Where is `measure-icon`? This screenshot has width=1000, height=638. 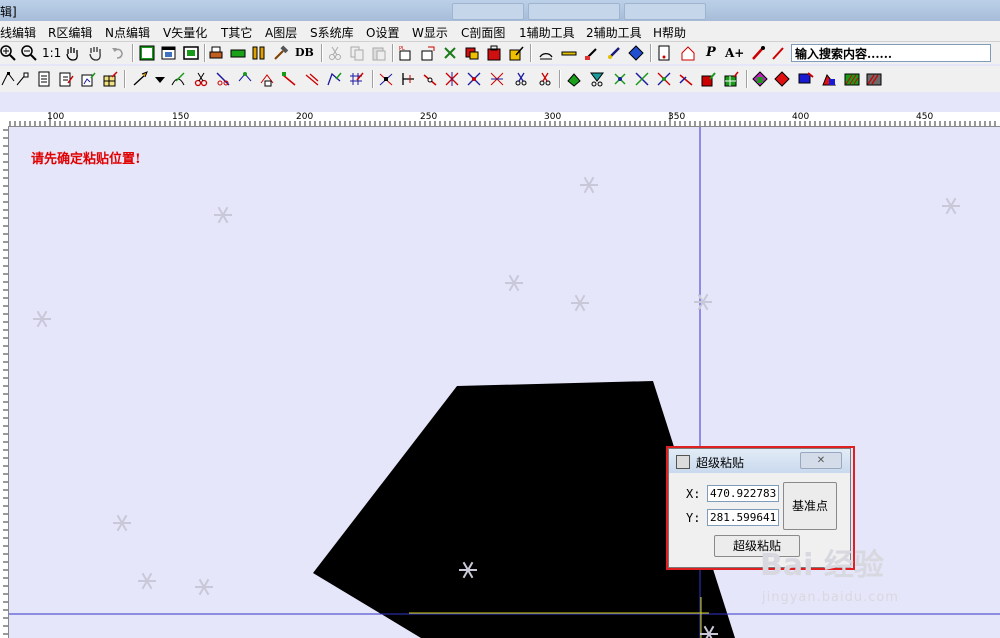 measure-icon is located at coordinates (546, 53).